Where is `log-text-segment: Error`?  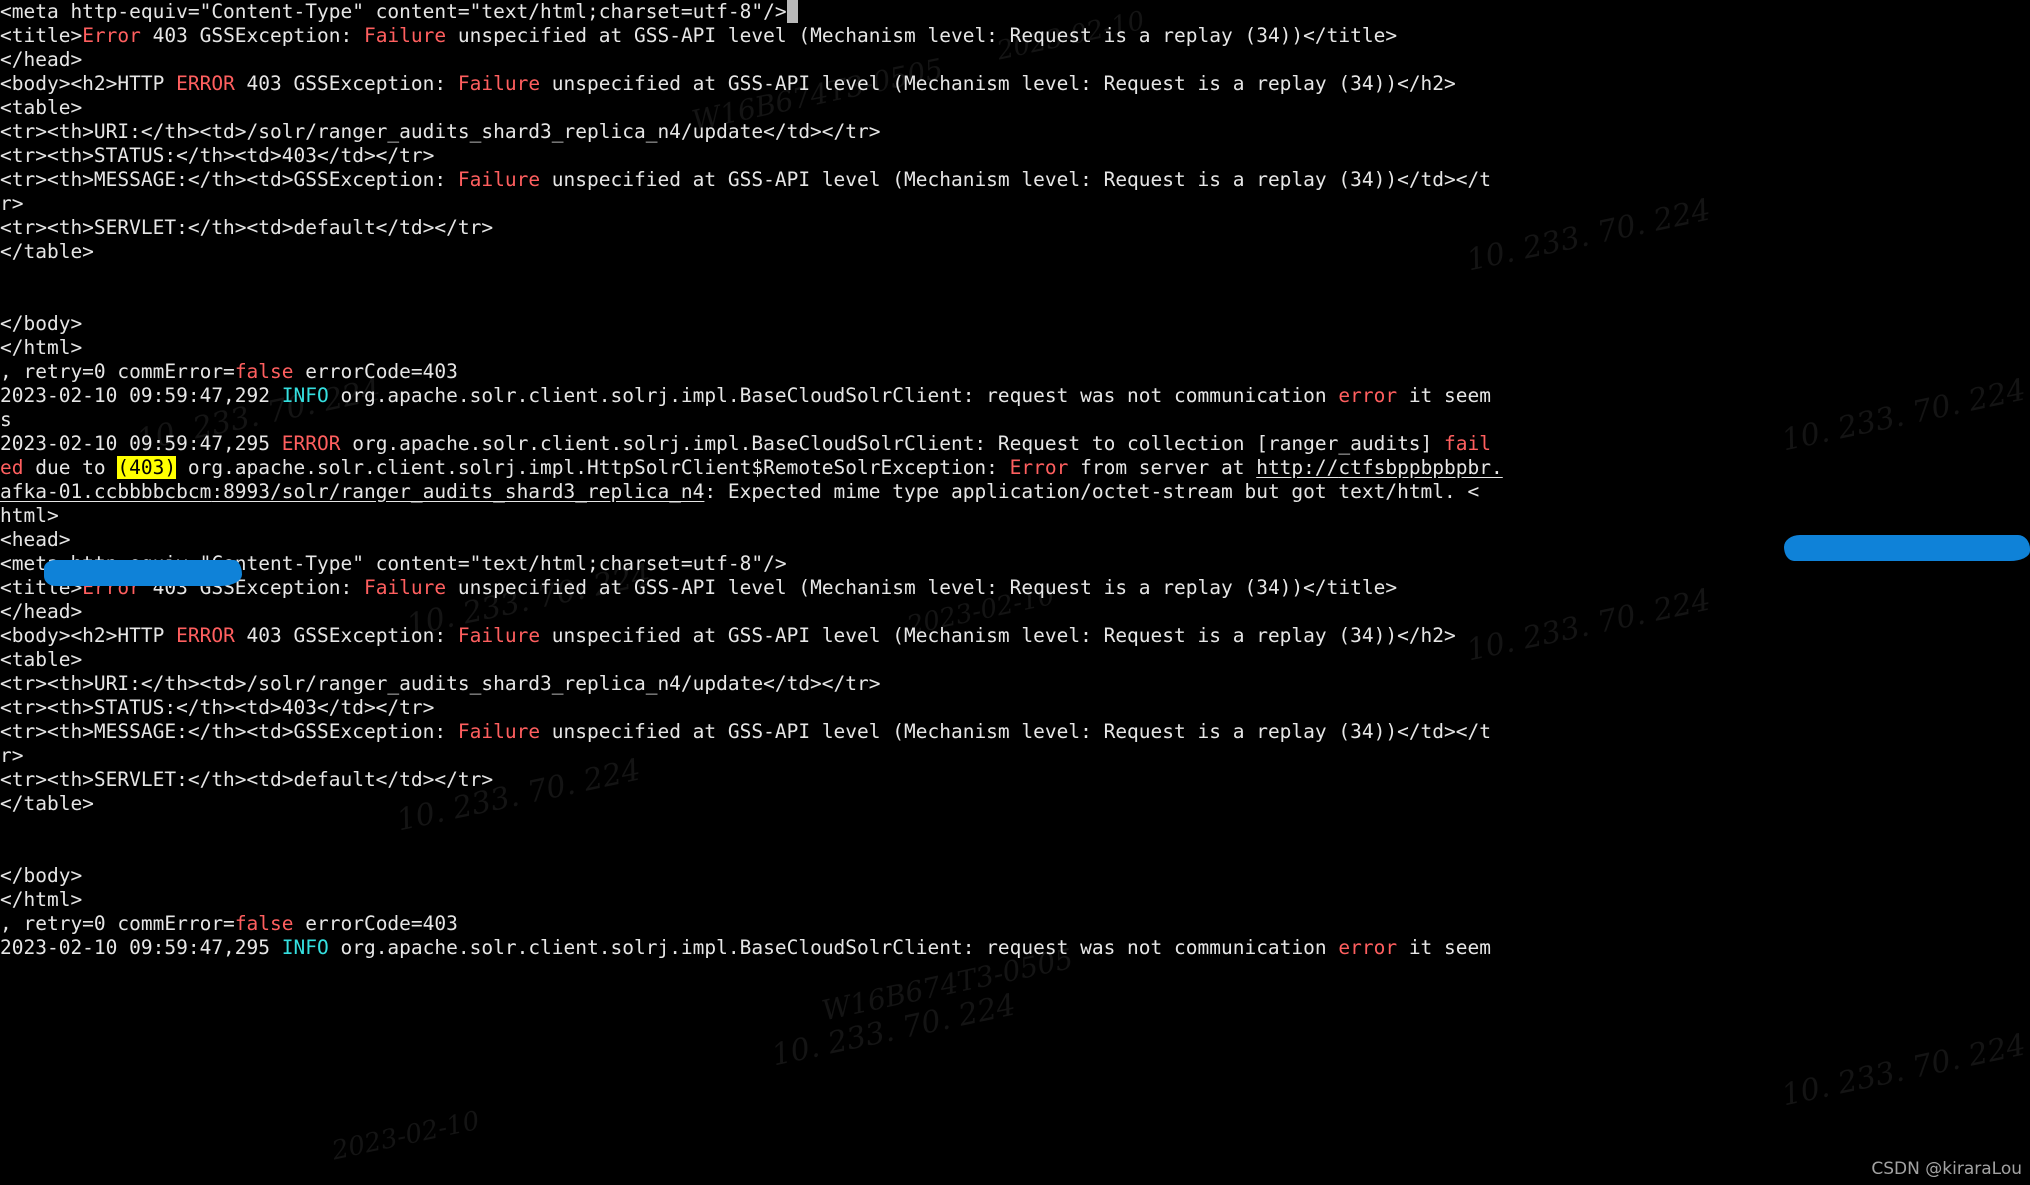 log-text-segment: Error is located at coordinates (111, 35).